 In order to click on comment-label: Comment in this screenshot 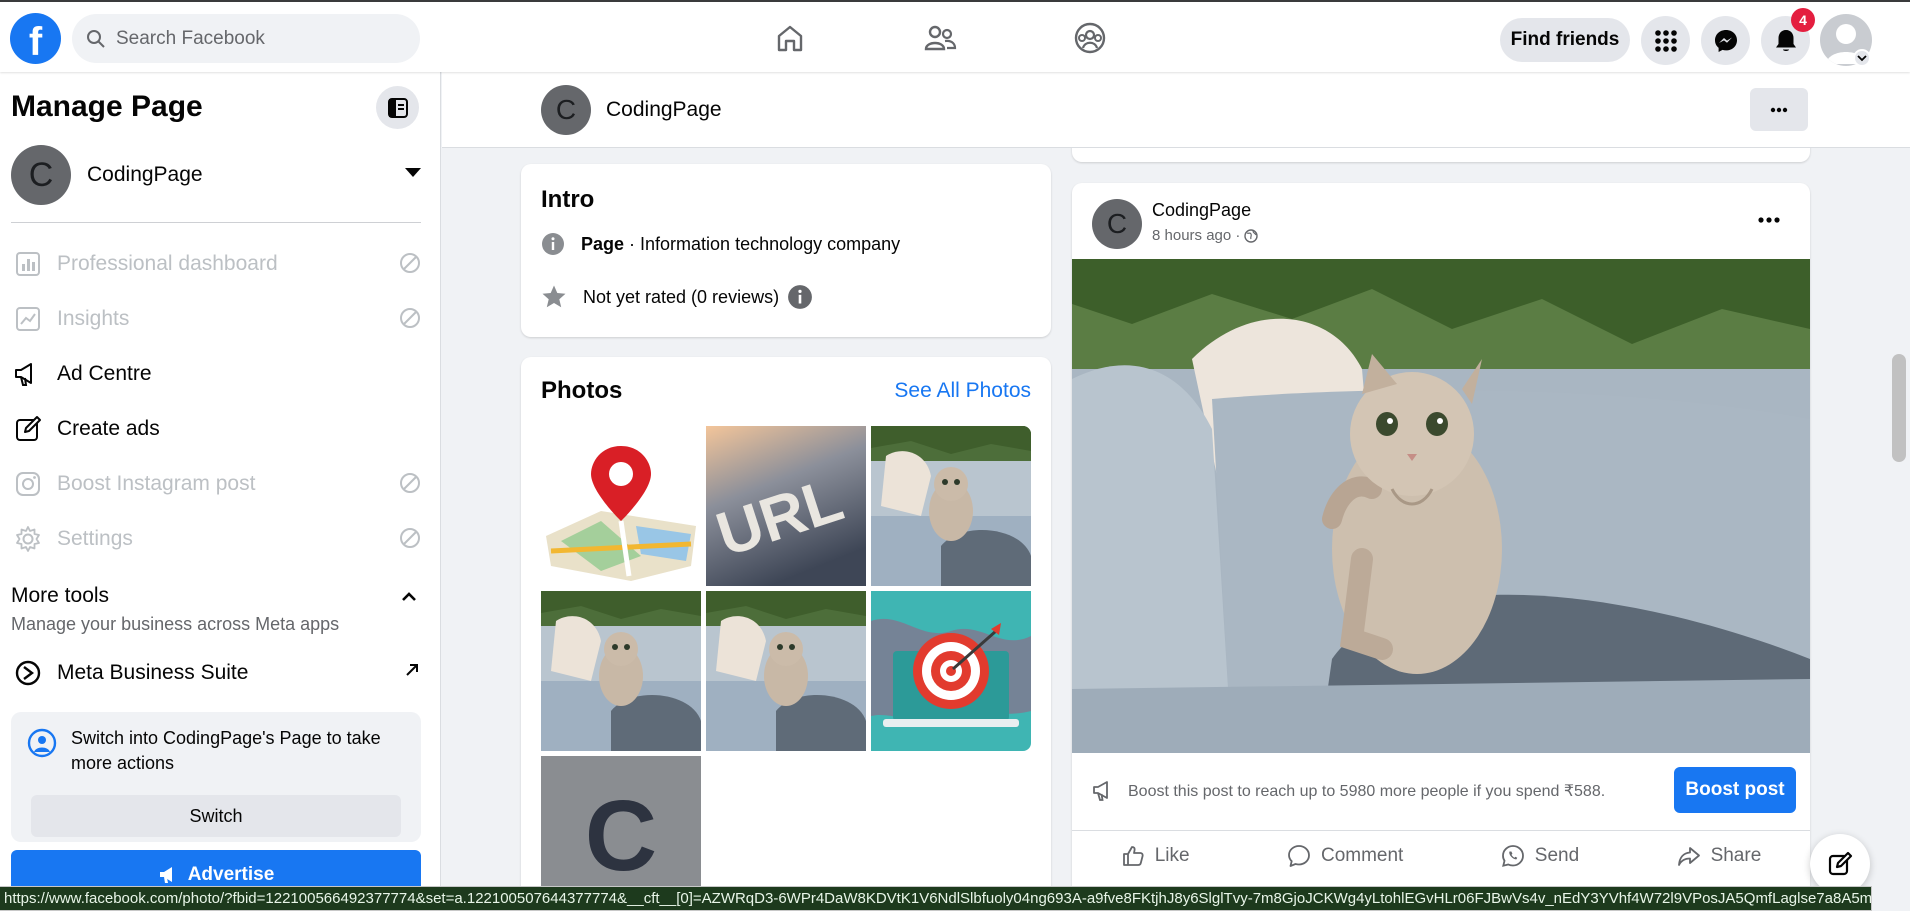, I will do `click(1362, 855)`.